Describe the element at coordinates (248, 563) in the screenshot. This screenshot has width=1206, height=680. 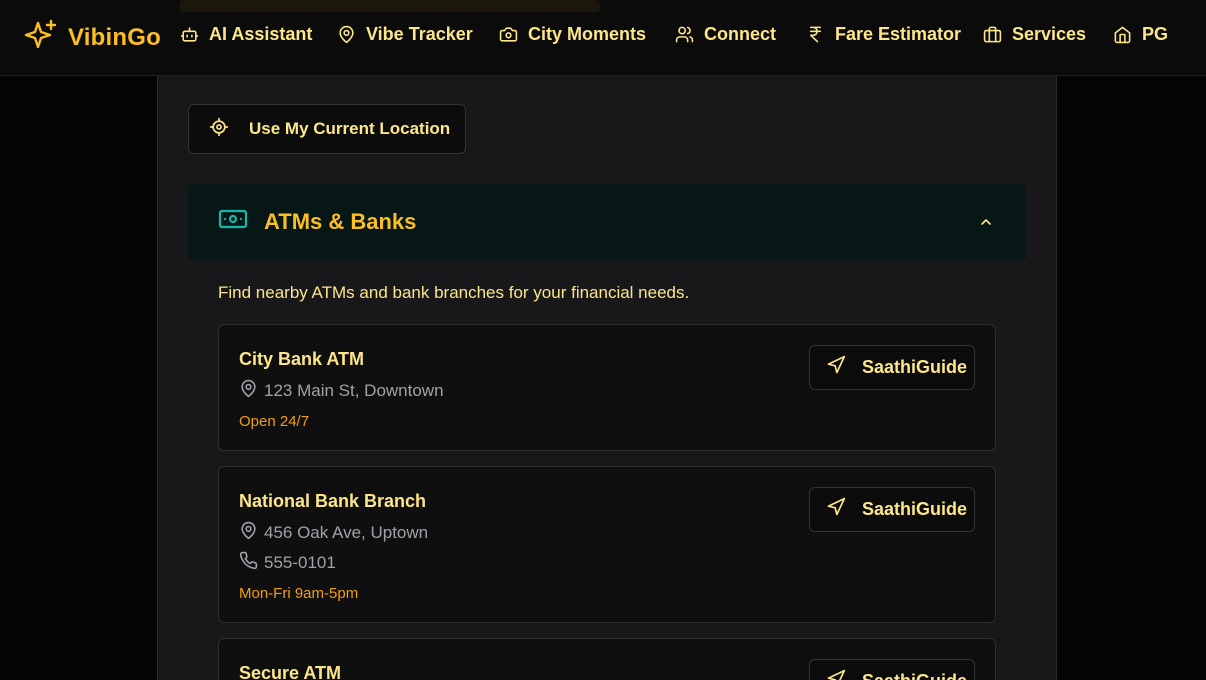
I see `phone-icon` at that location.